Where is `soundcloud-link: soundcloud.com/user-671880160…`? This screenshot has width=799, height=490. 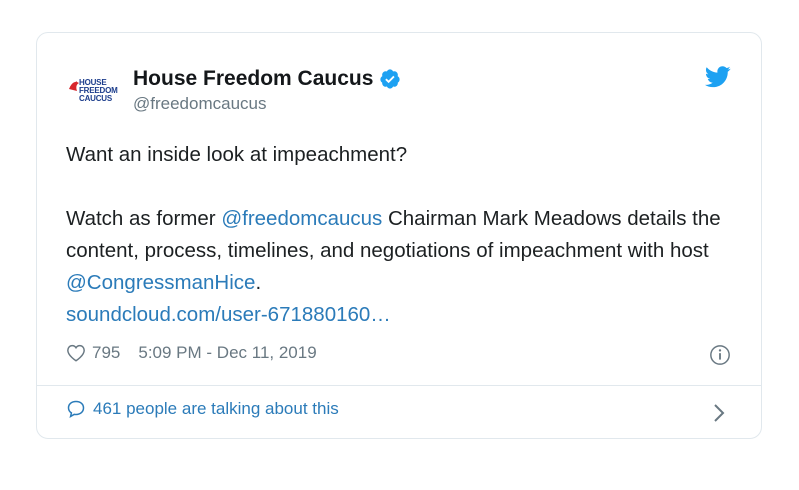
soundcloud-link: soundcloud.com/user-671880160… is located at coordinates (406, 315).